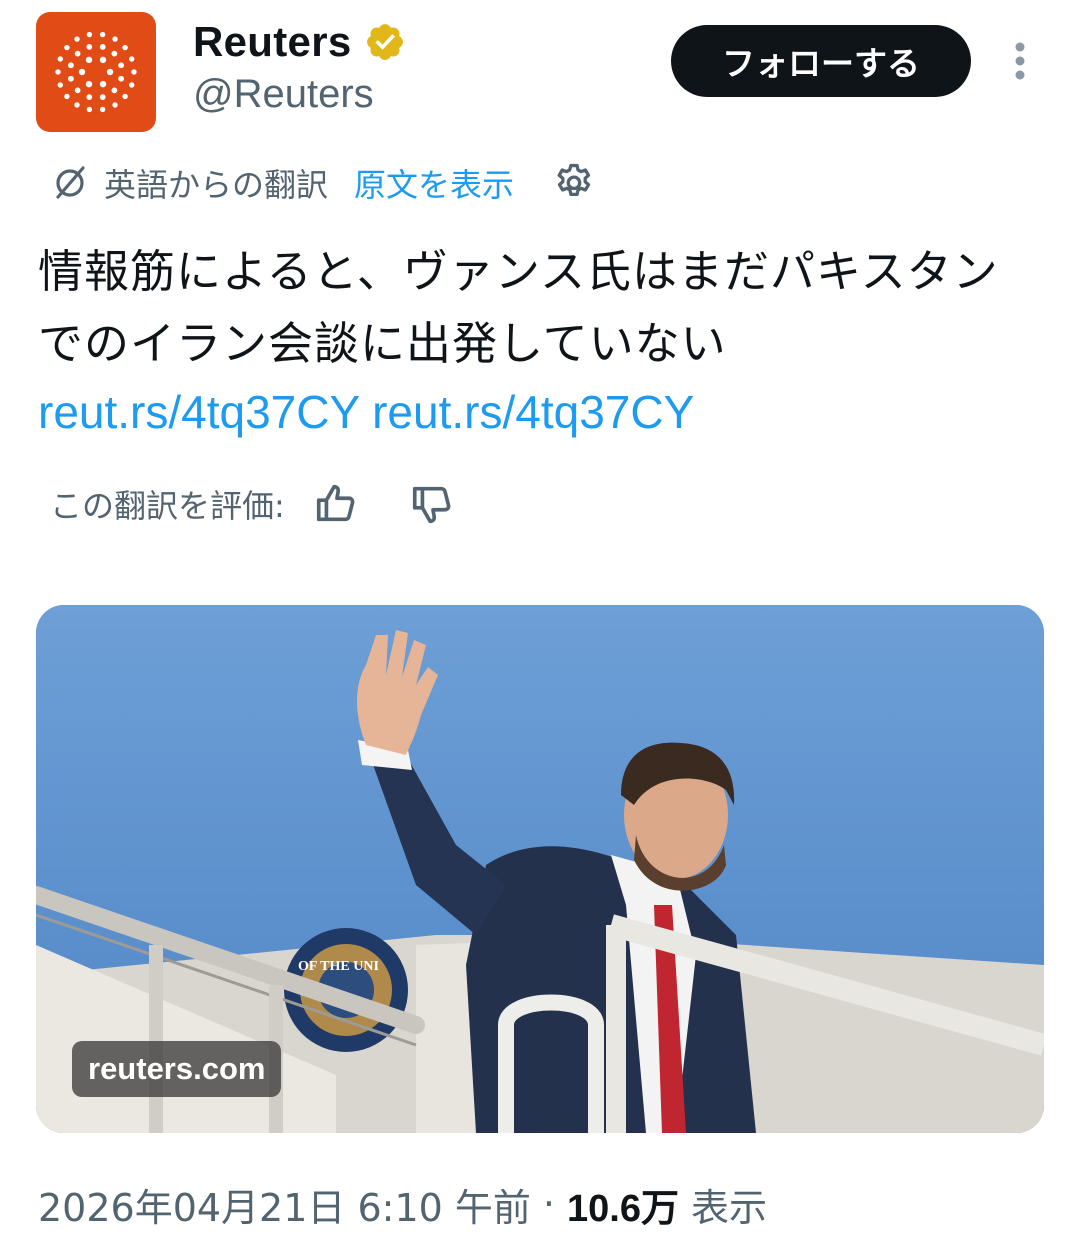 The height and width of the screenshot is (1250, 1080). What do you see at coordinates (384, 42) in the screenshot?
I see `verified-badge-icon` at bounding box center [384, 42].